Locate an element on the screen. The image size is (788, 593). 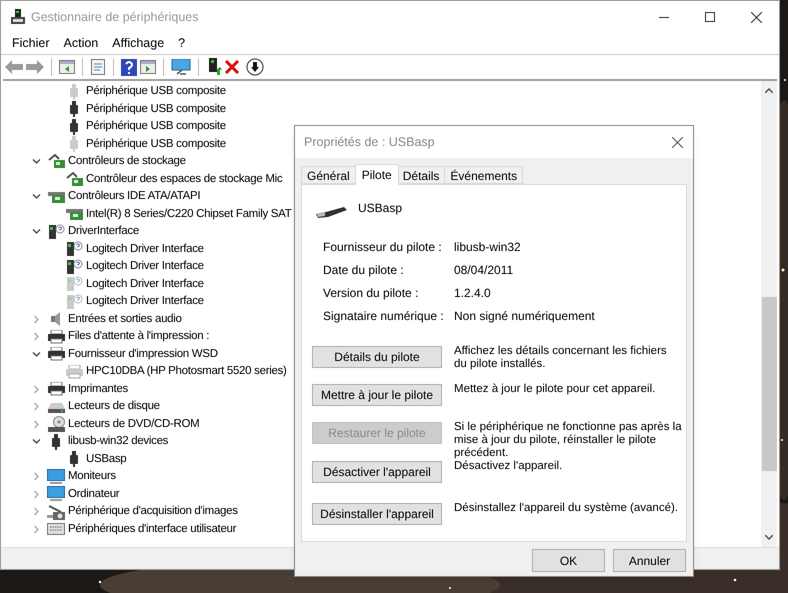
help-icon is located at coordinates (129, 67).